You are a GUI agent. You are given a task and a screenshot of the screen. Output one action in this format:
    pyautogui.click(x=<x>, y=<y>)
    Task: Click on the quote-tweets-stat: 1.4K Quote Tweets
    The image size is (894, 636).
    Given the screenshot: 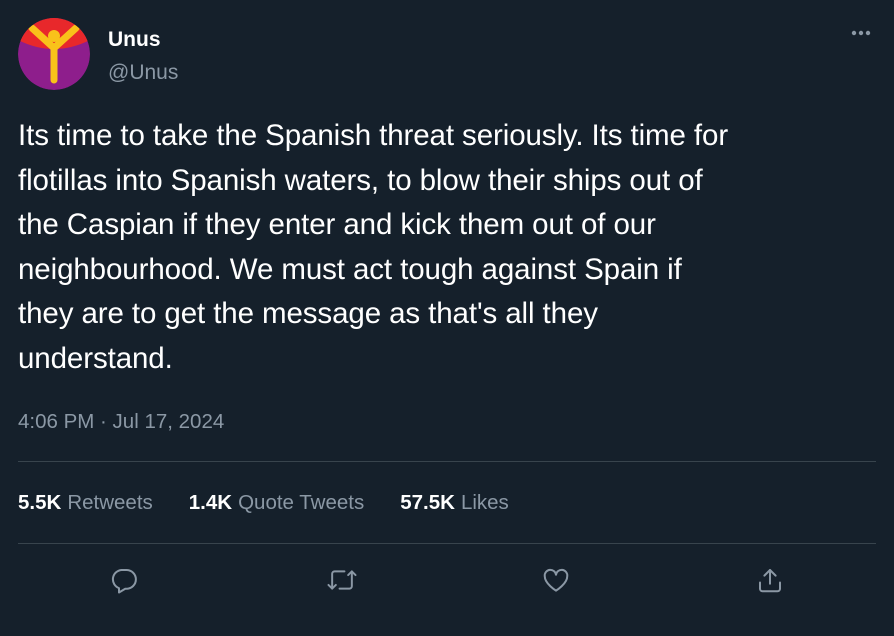 What is the action you would take?
    pyautogui.click(x=276, y=503)
    